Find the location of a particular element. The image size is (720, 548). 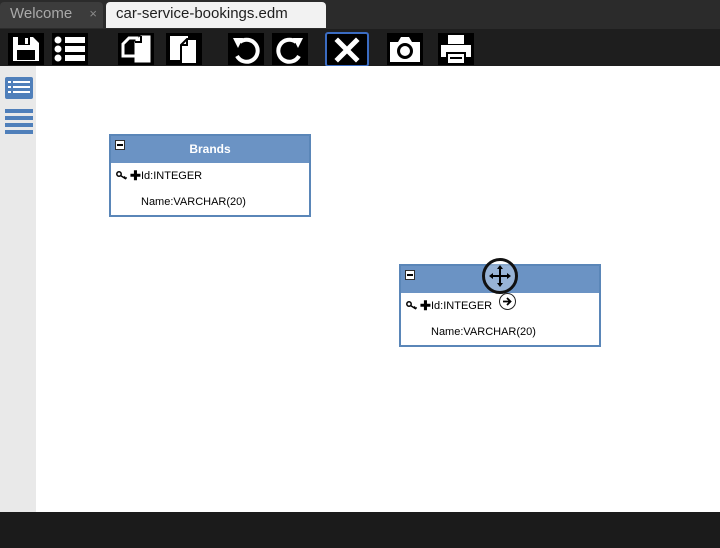

redo-button is located at coordinates (290, 49).